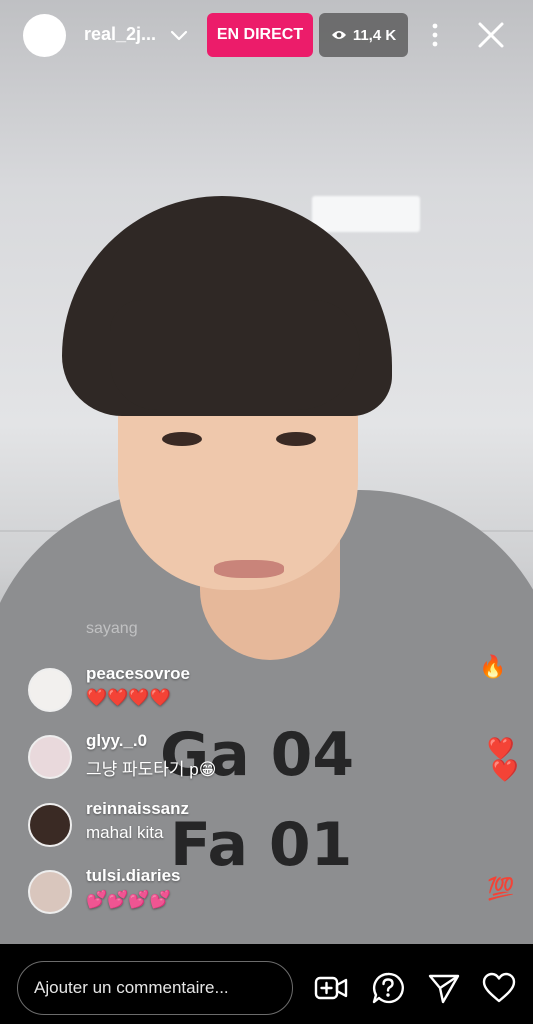  Describe the element at coordinates (499, 988) in the screenshot. I see `heart-icon` at that location.